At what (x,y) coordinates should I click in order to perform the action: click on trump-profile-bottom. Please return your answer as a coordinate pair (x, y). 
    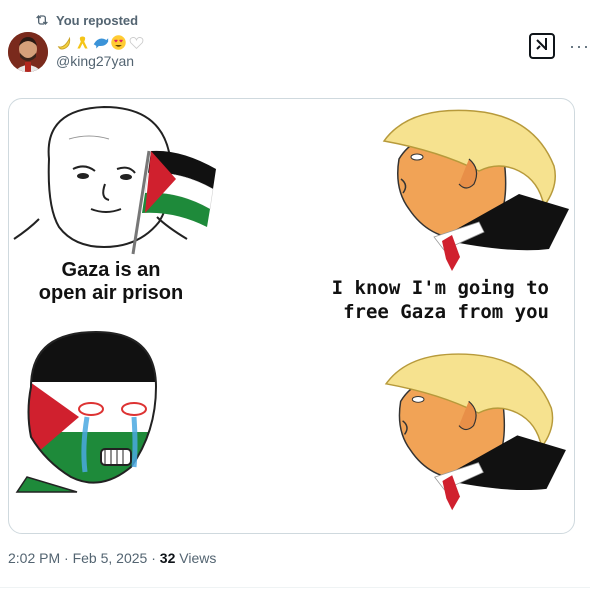
    Looking at the image, I should click on (476, 430).